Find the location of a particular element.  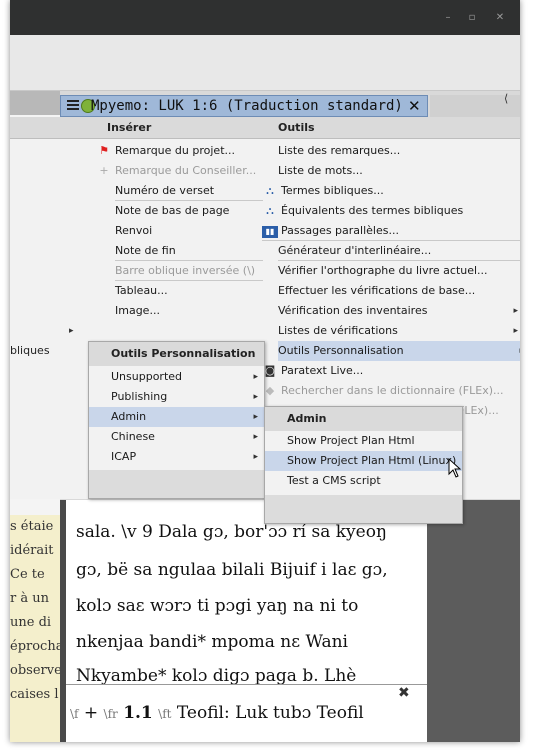

pane-arrow-icon: ⟨ is located at coordinates (506, 98).